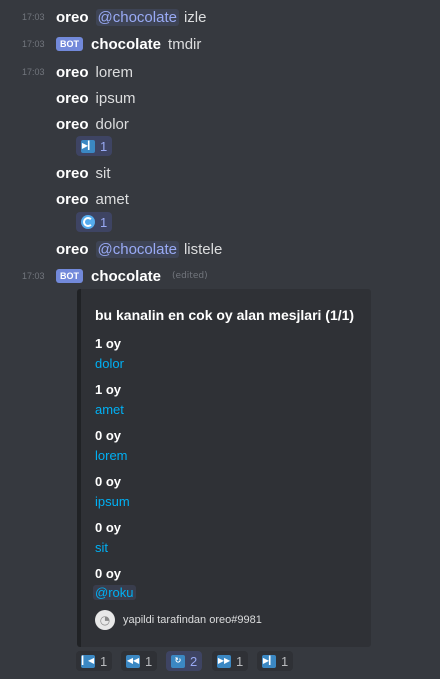  I want to click on edited-label: (edited), so click(190, 276).